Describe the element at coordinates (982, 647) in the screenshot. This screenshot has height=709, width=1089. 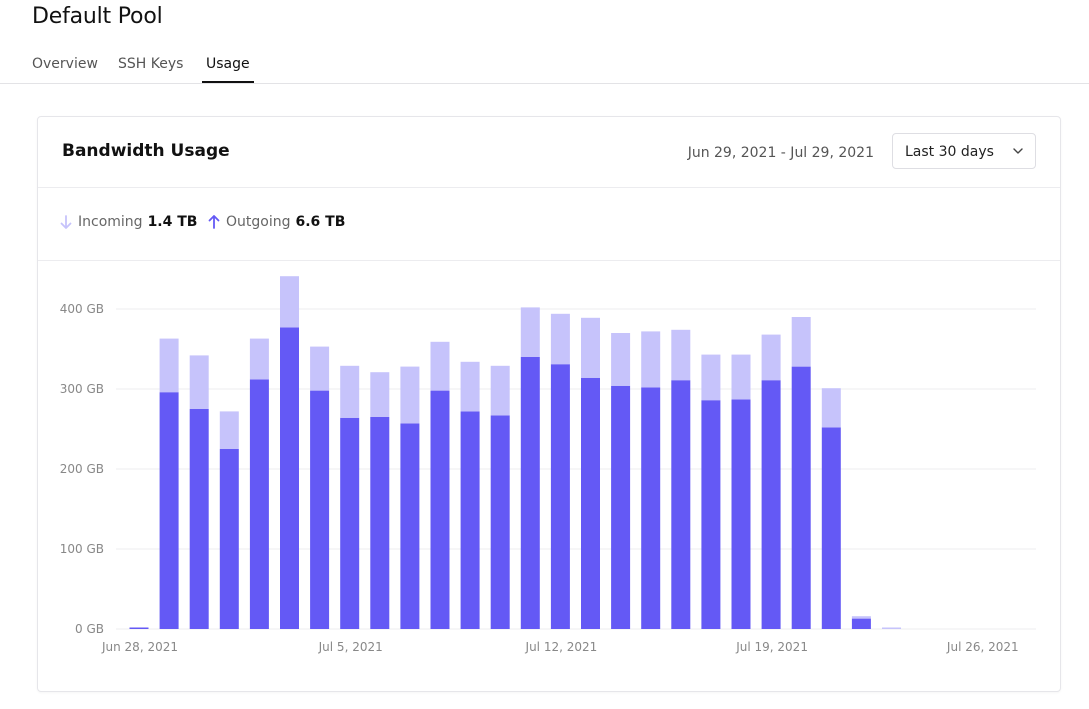
I see `x-tick-label: Jul 26, 2021` at that location.